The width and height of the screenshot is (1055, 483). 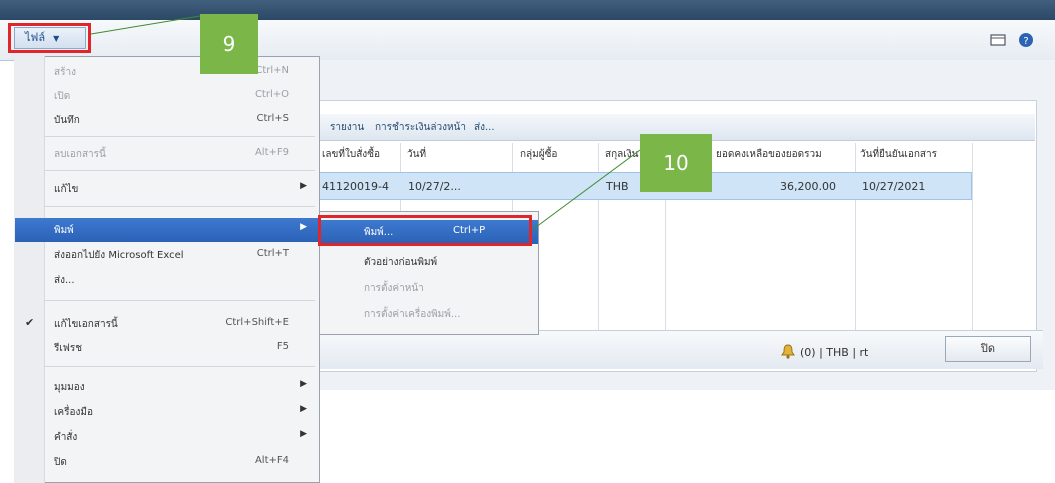 What do you see at coordinates (676, 163) in the screenshot?
I see `callout-step-10: 10` at bounding box center [676, 163].